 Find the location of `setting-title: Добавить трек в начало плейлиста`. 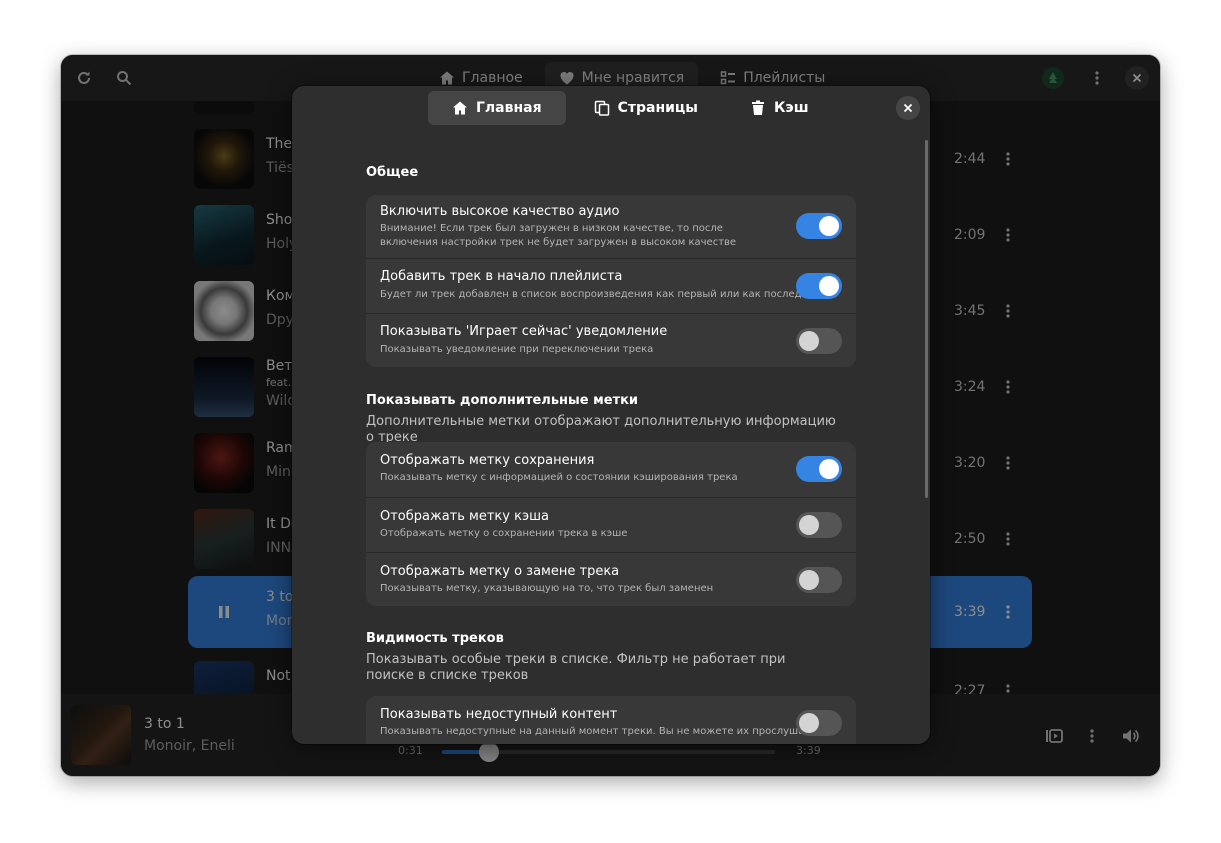

setting-title: Добавить трек в начало плейлиста is located at coordinates (501, 276).